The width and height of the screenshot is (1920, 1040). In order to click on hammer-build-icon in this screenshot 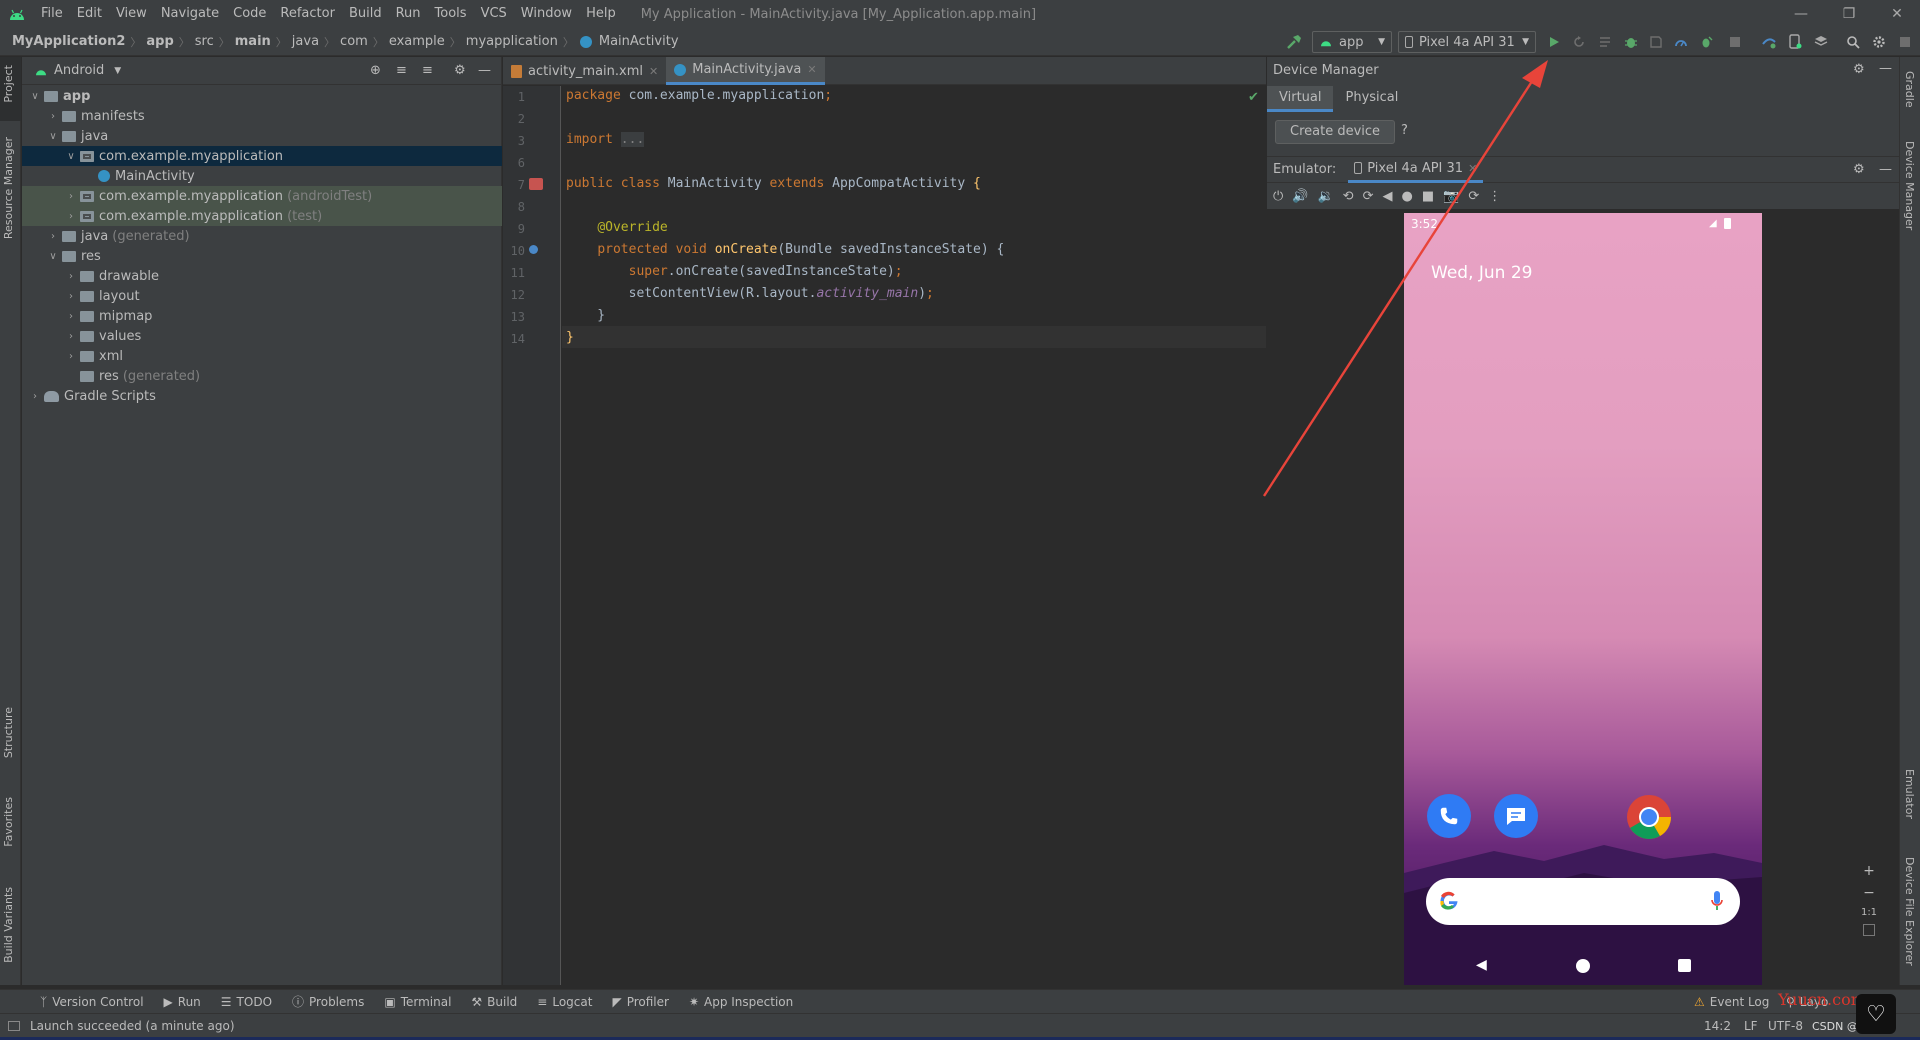, I will do `click(1294, 42)`.